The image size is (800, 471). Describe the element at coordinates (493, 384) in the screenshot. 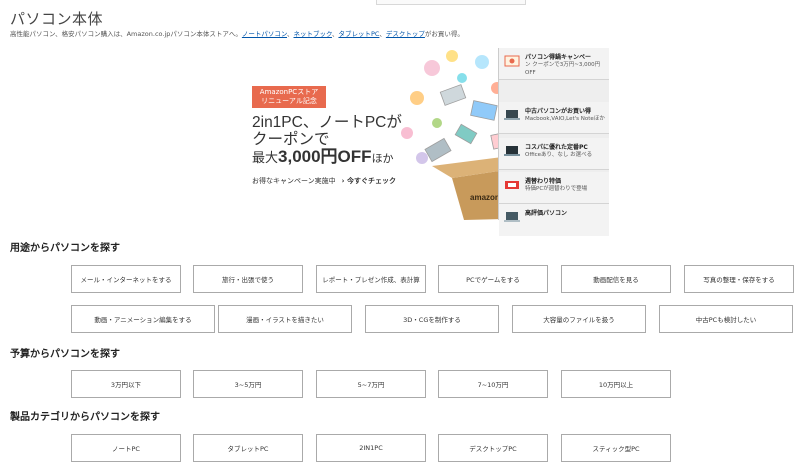

I see `budget-70-100k-button: 7~10万円` at that location.